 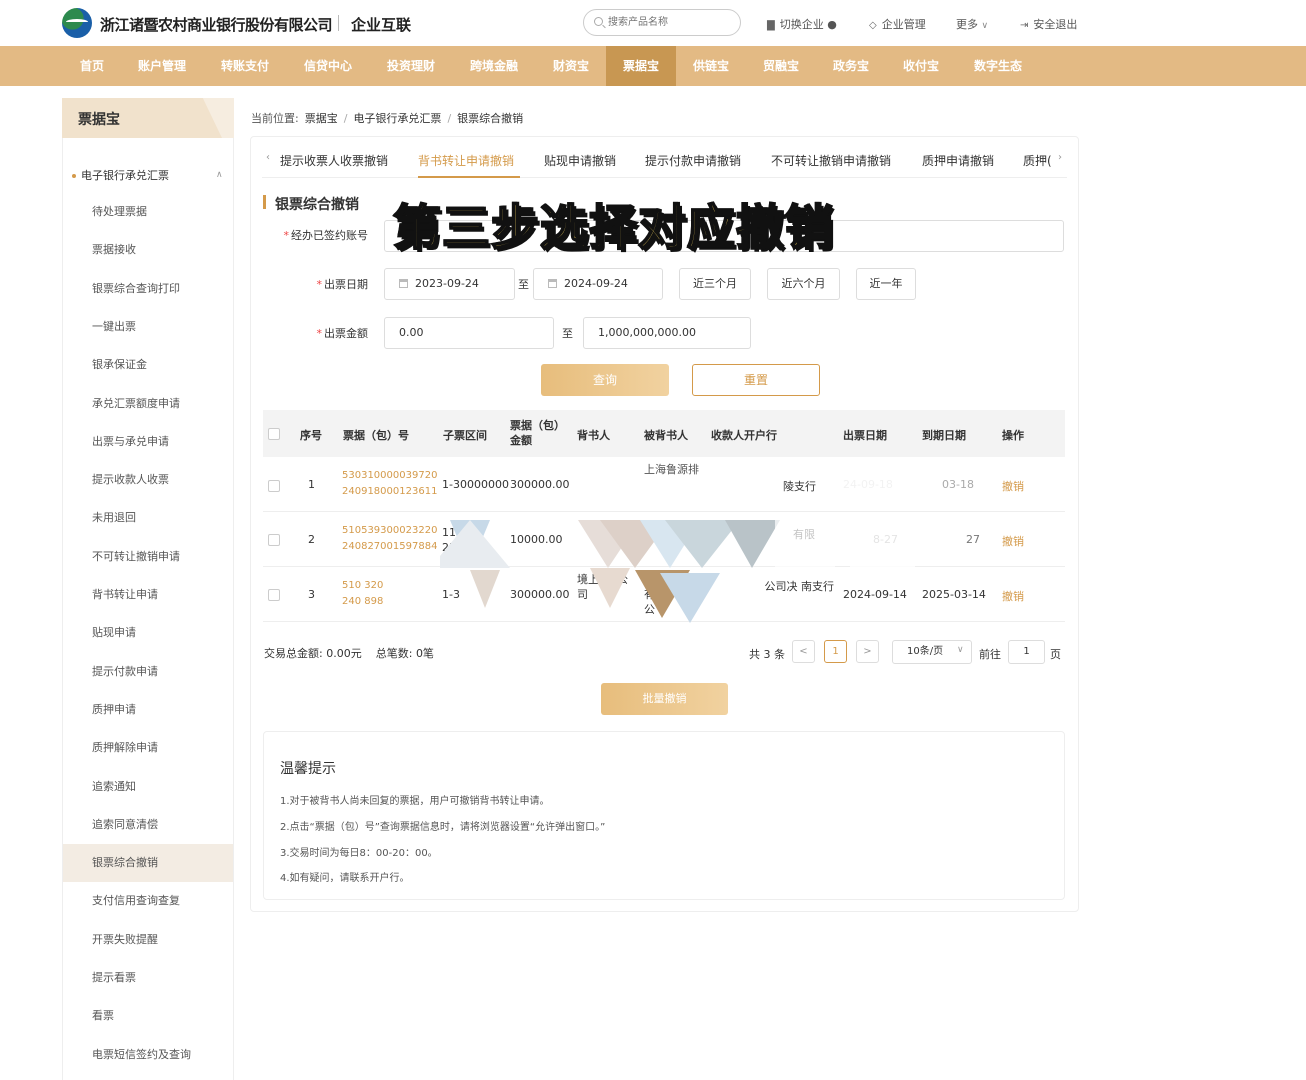 I want to click on nav-credit: 信贷中心, so click(x=328, y=66).